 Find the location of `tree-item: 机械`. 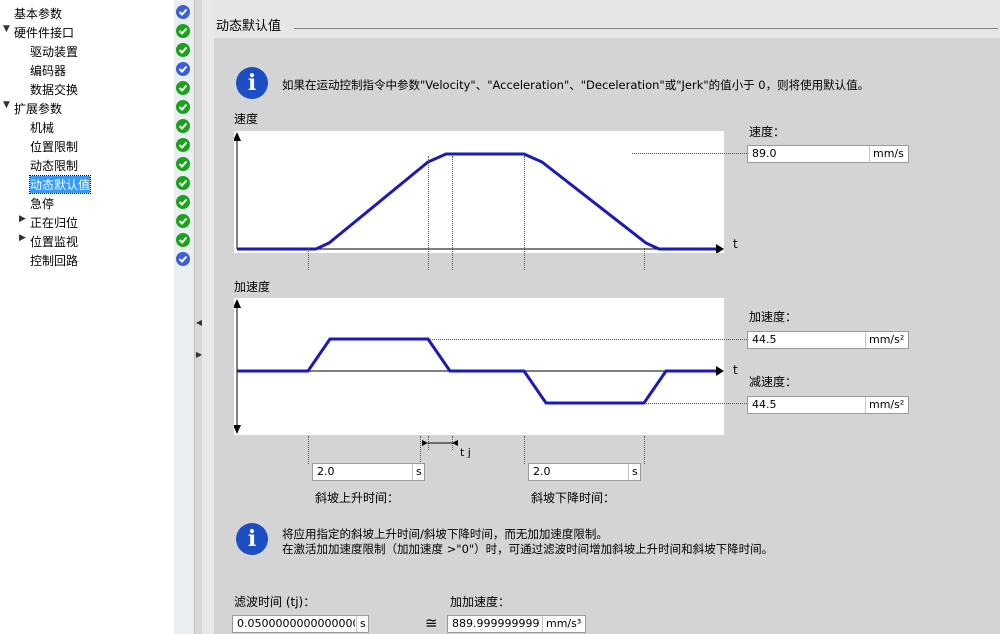

tree-item: 机械 is located at coordinates (87, 126).